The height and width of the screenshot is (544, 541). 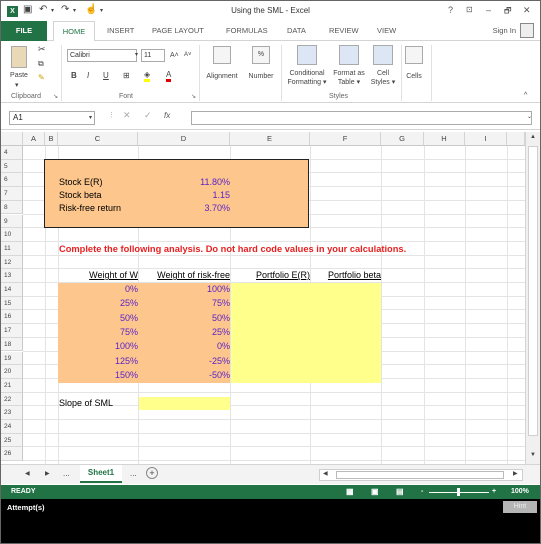 What do you see at coordinates (486, 139) in the screenshot?
I see `column-header-i: I` at bounding box center [486, 139].